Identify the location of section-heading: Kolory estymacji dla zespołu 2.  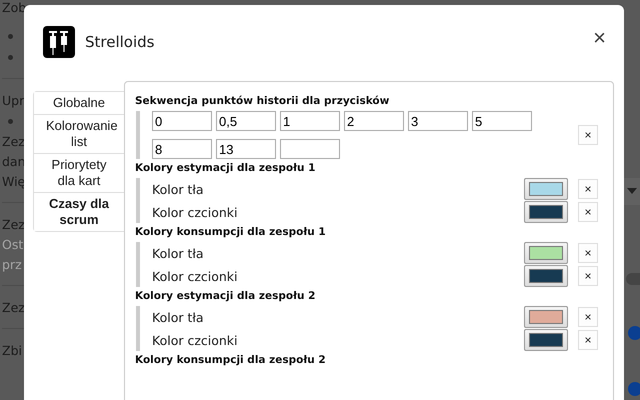
(225, 296).